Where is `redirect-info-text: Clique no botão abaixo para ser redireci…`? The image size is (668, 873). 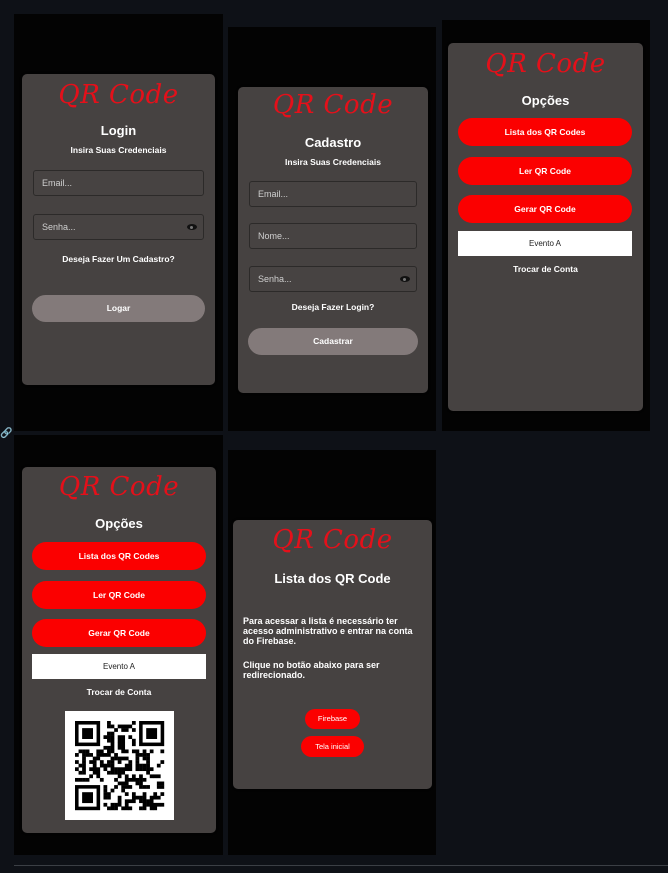 redirect-info-text: Clique no botão abaixo para ser redireci… is located at coordinates (311, 670).